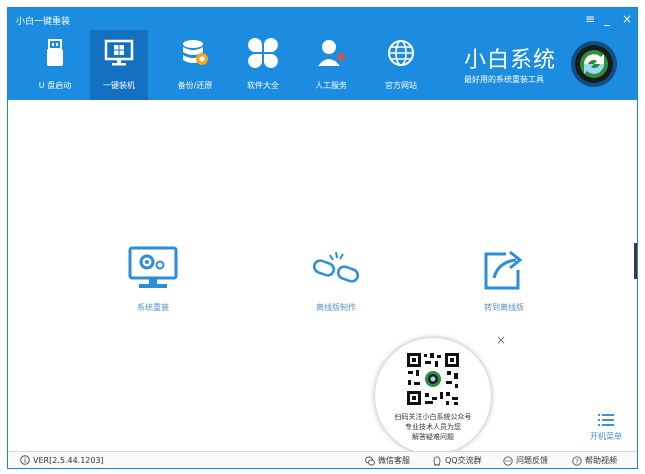 The height and width of the screenshot is (474, 645). What do you see at coordinates (532, 460) in the screenshot?
I see `feedback-label: 问题反馈` at bounding box center [532, 460].